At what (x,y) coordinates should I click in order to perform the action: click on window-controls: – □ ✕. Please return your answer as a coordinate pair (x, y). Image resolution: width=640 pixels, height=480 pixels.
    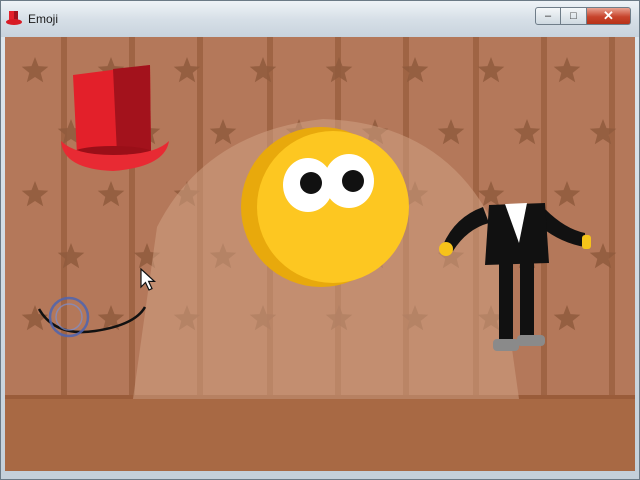
    Looking at the image, I should click on (583, 17).